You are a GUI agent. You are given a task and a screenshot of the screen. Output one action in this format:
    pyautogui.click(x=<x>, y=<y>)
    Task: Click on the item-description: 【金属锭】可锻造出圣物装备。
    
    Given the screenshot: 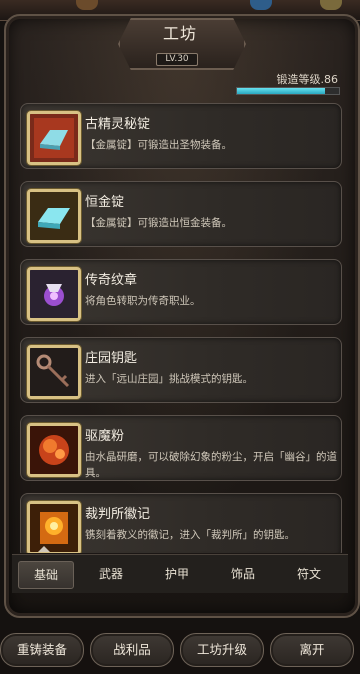 What is the action you would take?
    pyautogui.click(x=158, y=145)
    